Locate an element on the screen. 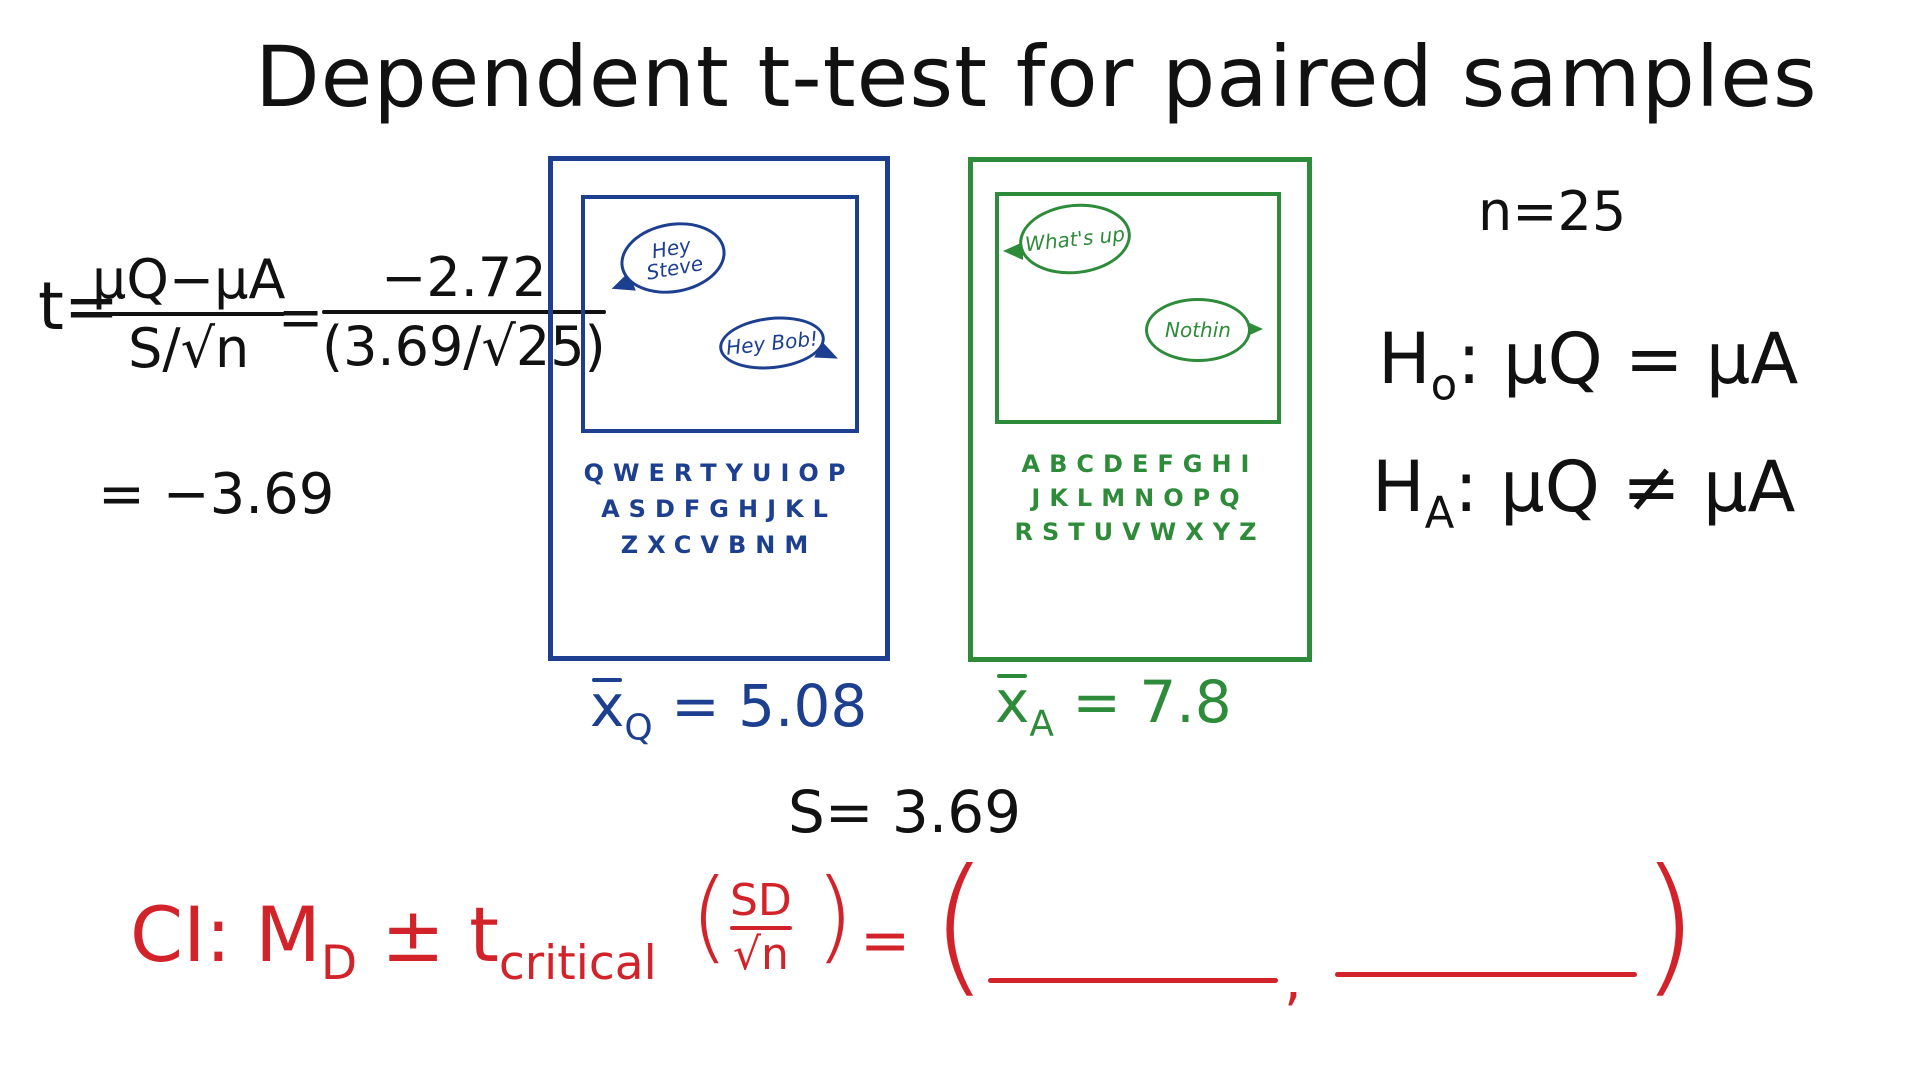 The width and height of the screenshot is (1920, 1080). ci-upper-bound-blank is located at coordinates (1486, 974).